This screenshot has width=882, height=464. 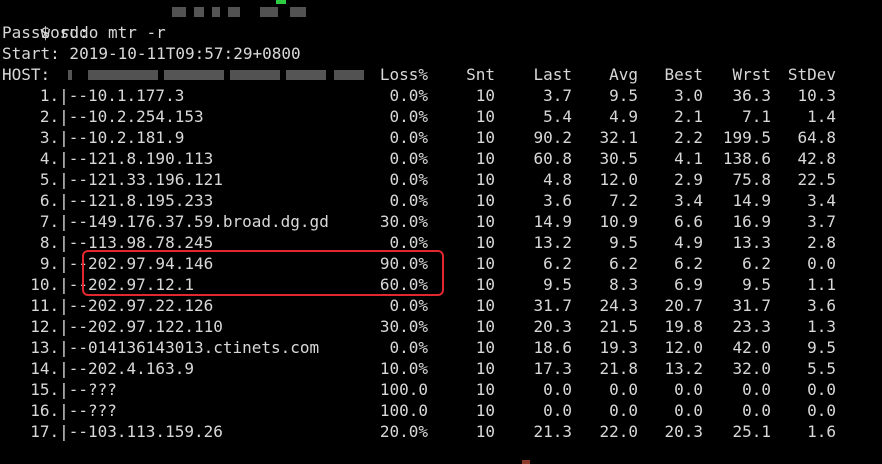 What do you see at coordinates (821, 305) in the screenshot?
I see `hop-stdev: 3.6` at bounding box center [821, 305].